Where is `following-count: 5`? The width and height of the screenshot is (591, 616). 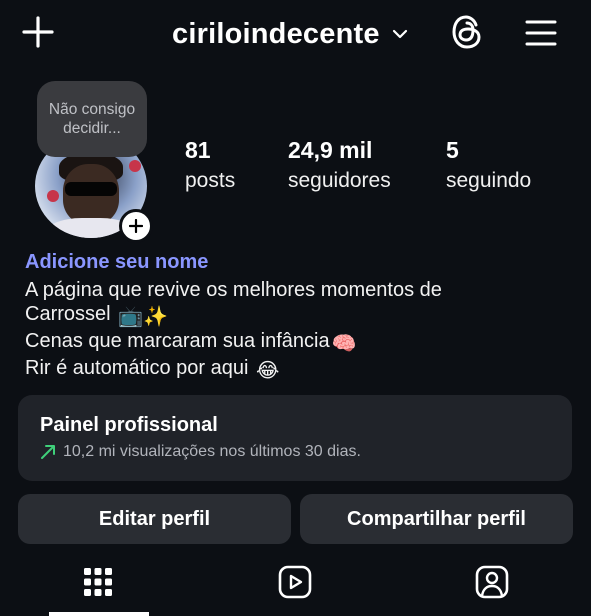
following-count: 5 is located at coordinates (452, 150).